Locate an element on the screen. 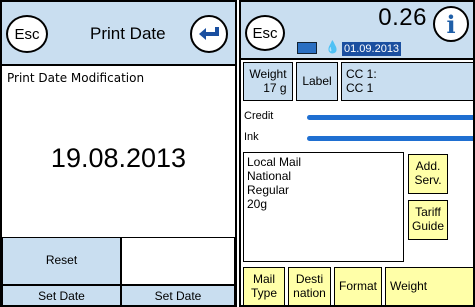 This screenshot has height=307, width=475. mail-line-1: Local Mail is located at coordinates (274, 162).